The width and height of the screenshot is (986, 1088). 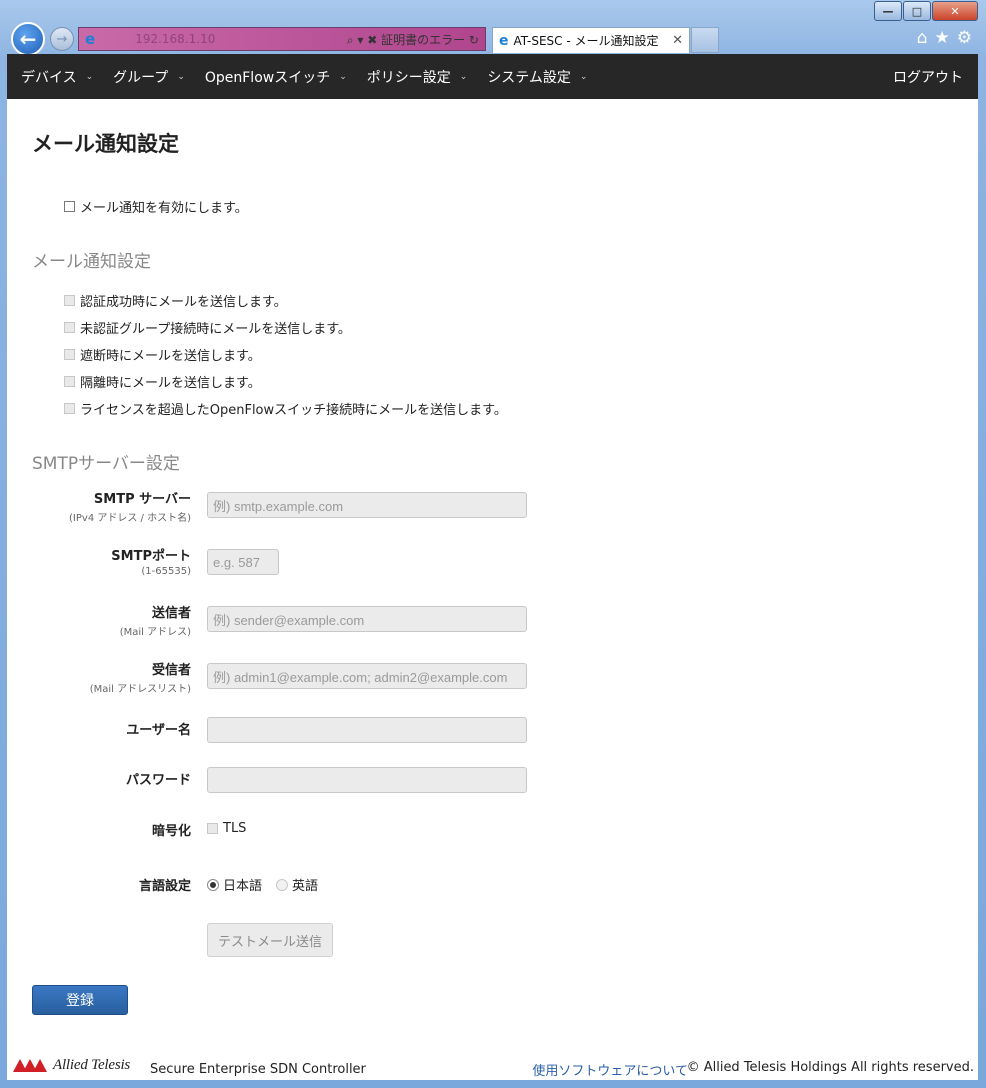 I want to click on star-icon: ★, so click(x=942, y=38).